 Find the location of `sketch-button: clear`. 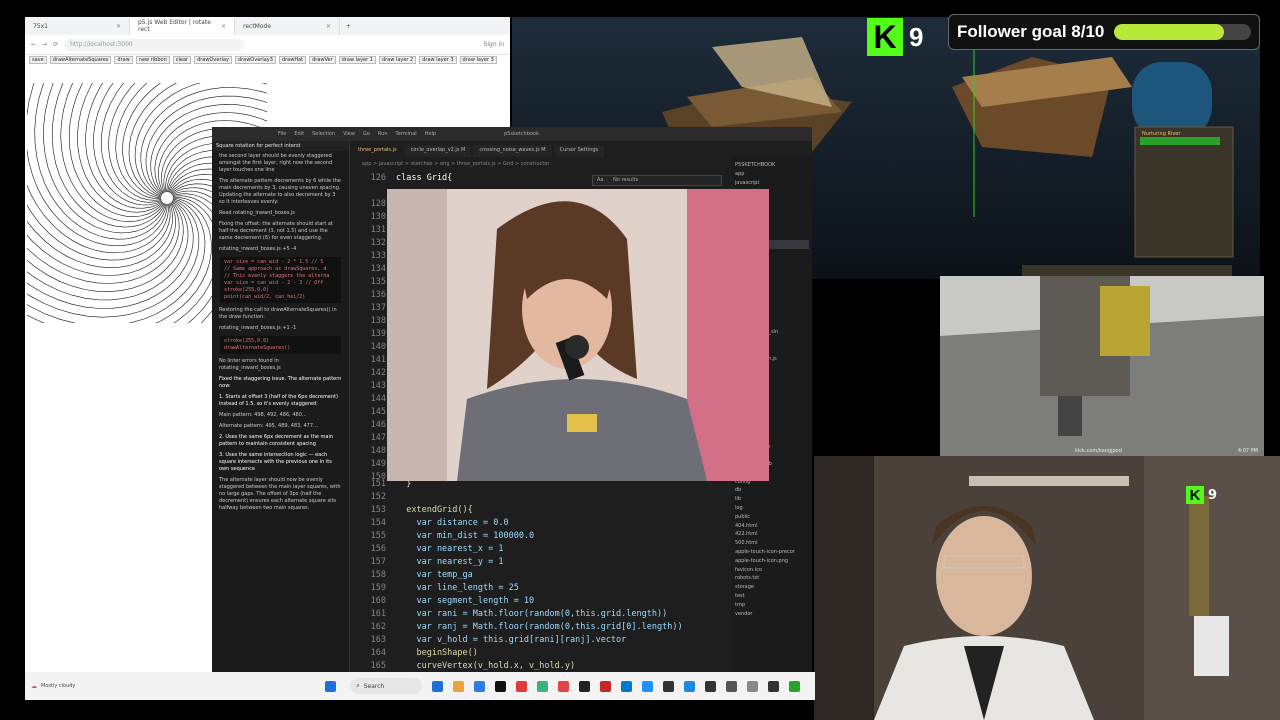

sketch-button: clear is located at coordinates (182, 60).